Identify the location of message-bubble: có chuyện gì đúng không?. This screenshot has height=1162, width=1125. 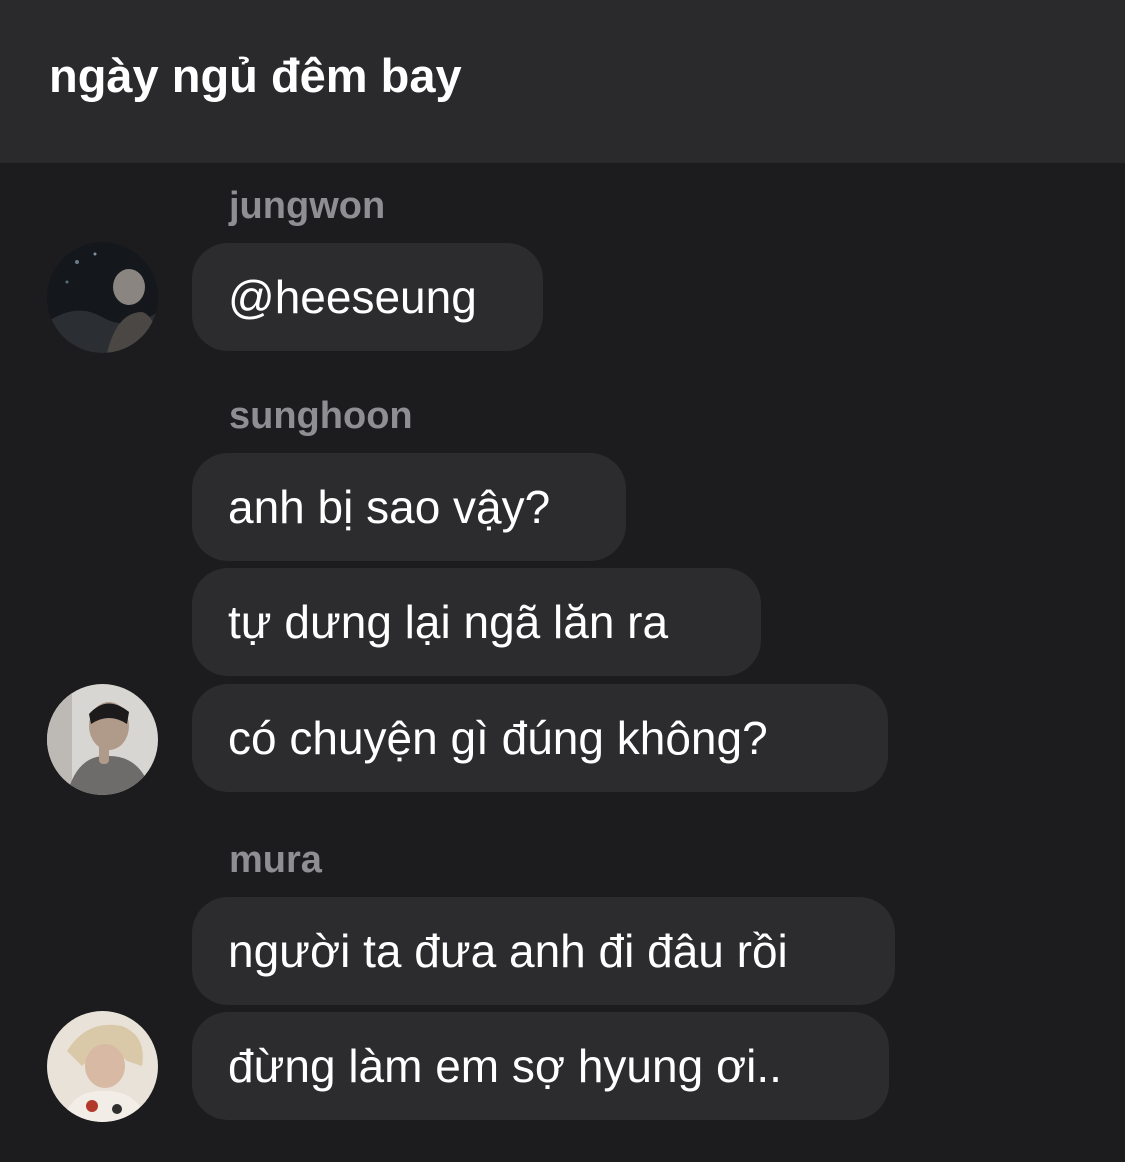
(540, 738).